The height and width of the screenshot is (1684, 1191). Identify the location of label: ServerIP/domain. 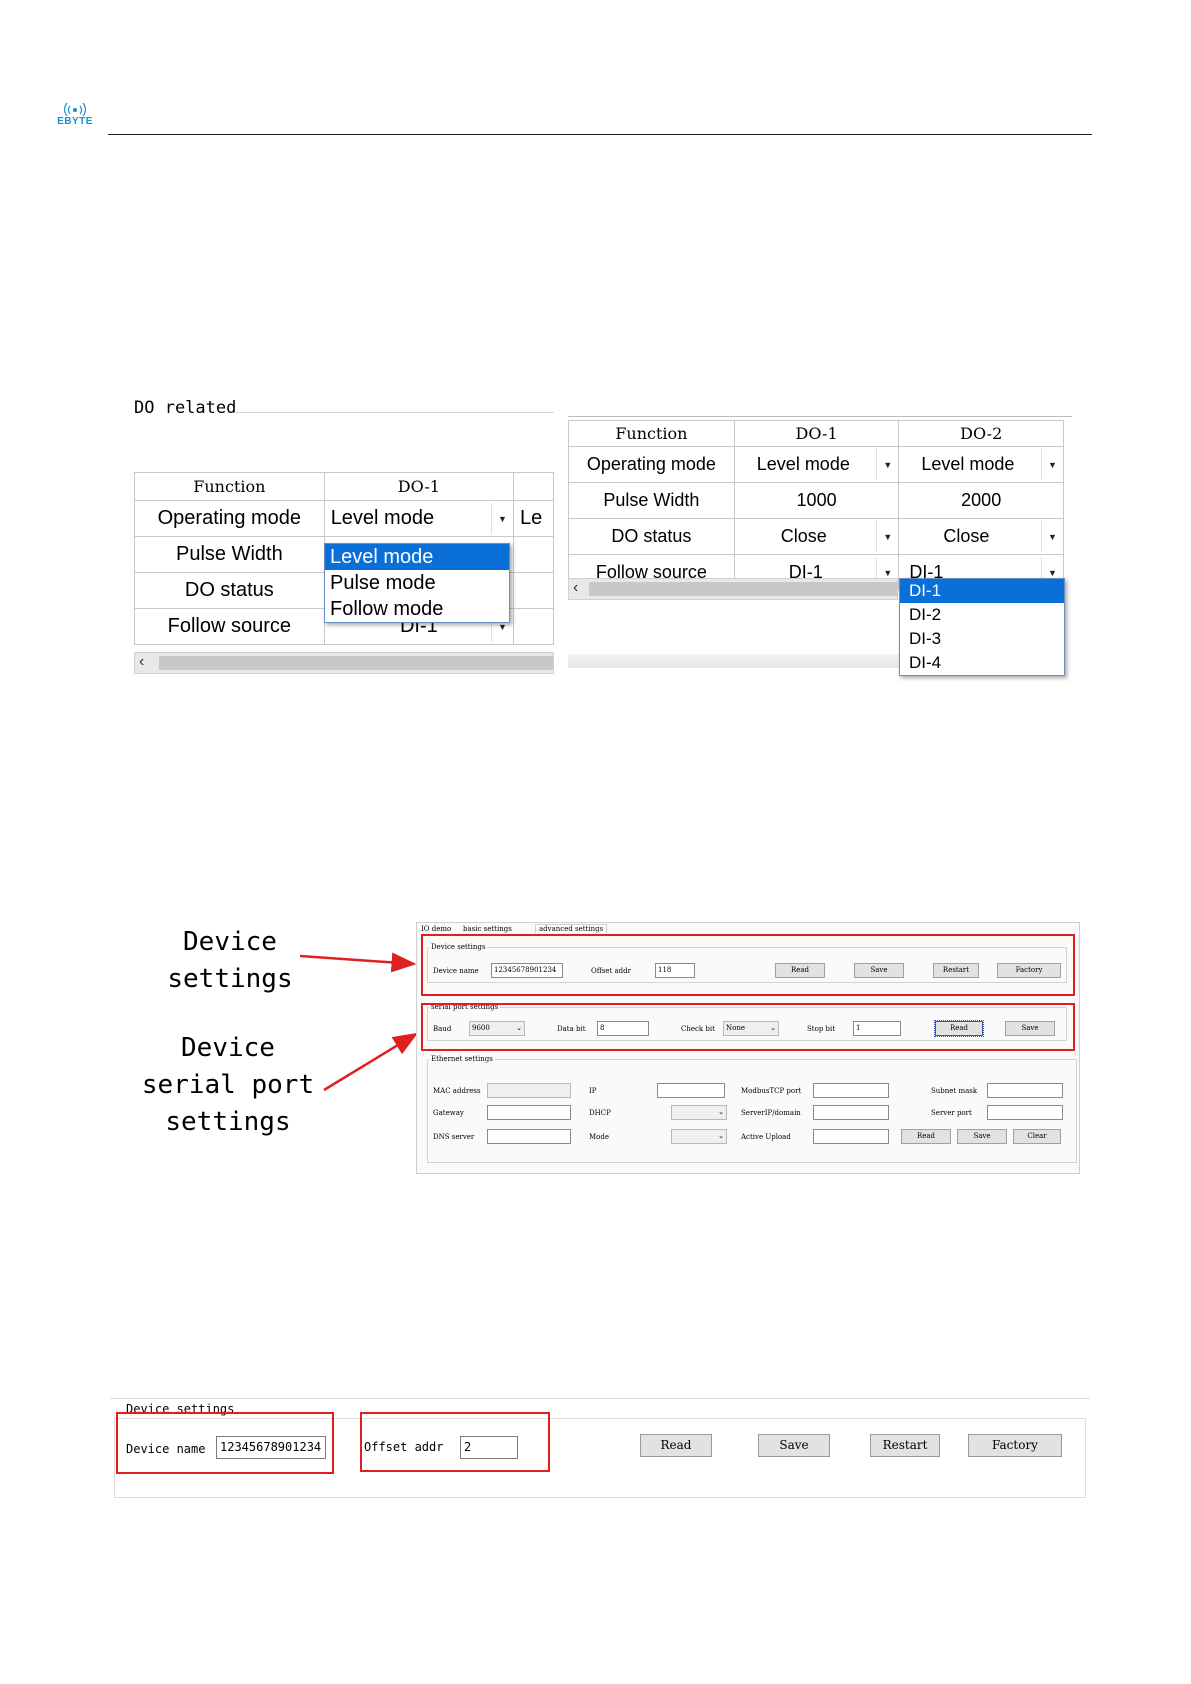
(771, 1113).